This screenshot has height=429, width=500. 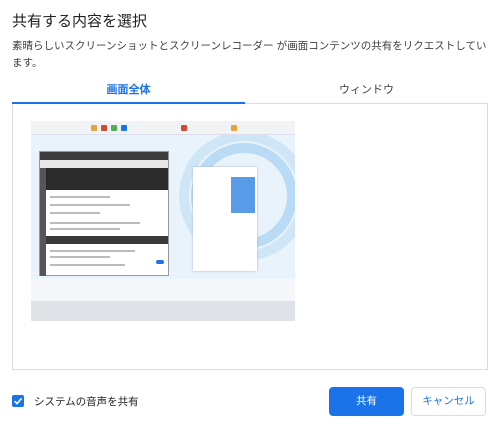 I want to click on thumbnail-background-window, so click(x=225, y=219).